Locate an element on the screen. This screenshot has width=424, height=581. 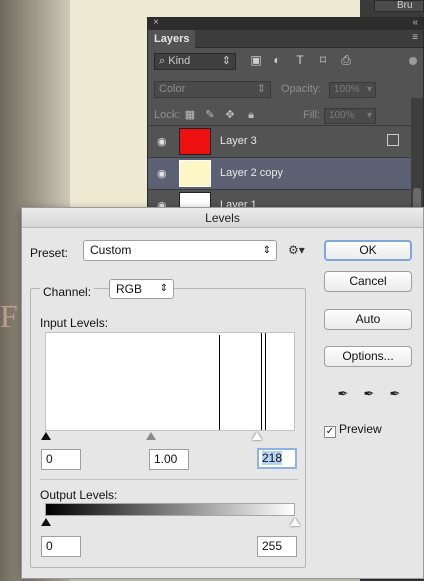
input-gamma-handle is located at coordinates (151, 436).